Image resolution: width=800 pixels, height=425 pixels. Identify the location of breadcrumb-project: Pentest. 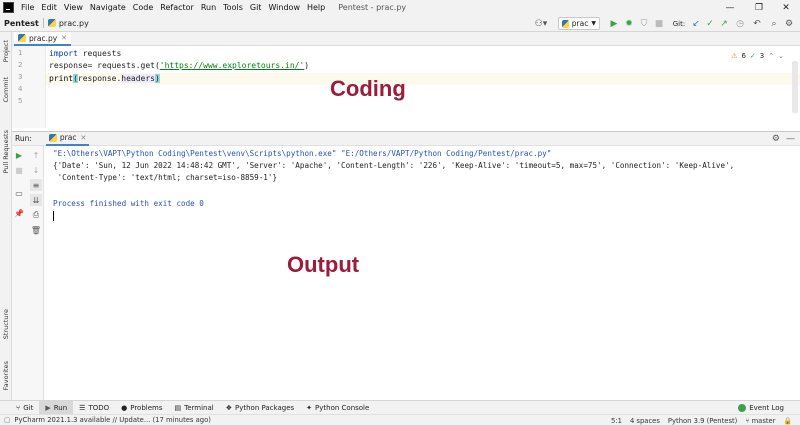
(21, 23).